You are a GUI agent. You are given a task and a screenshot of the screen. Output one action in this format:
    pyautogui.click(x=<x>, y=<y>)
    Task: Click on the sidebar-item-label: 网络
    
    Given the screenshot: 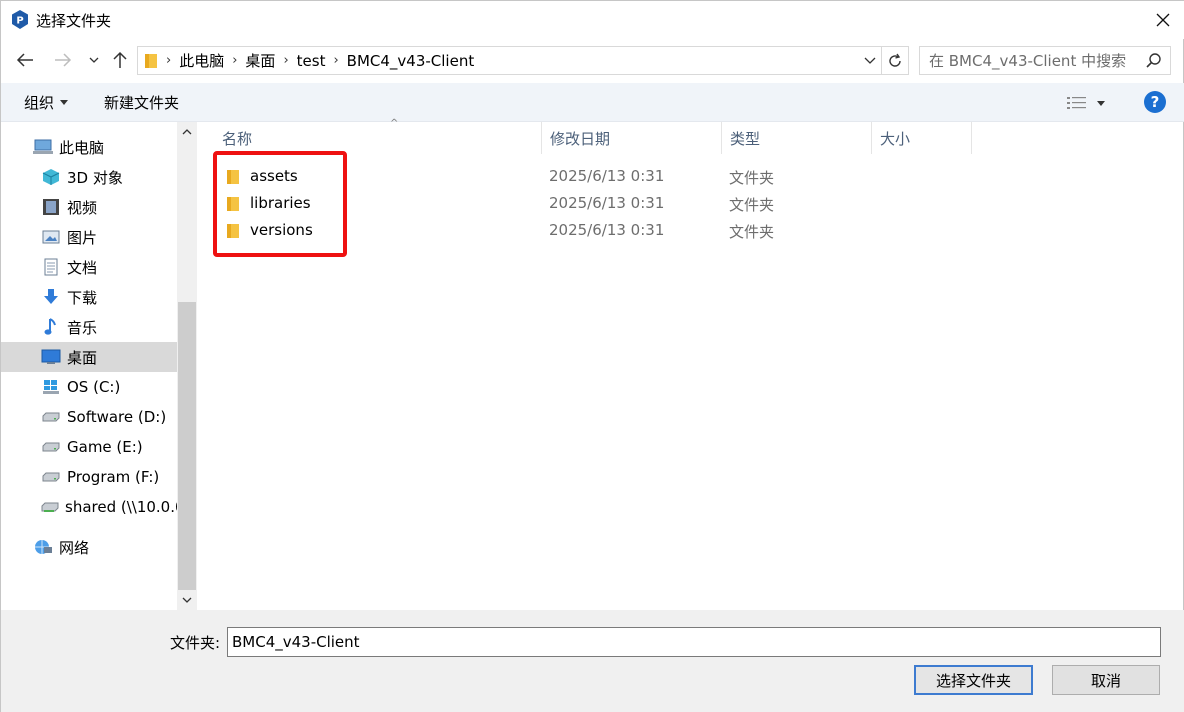 What is the action you would take?
    pyautogui.click(x=74, y=547)
    